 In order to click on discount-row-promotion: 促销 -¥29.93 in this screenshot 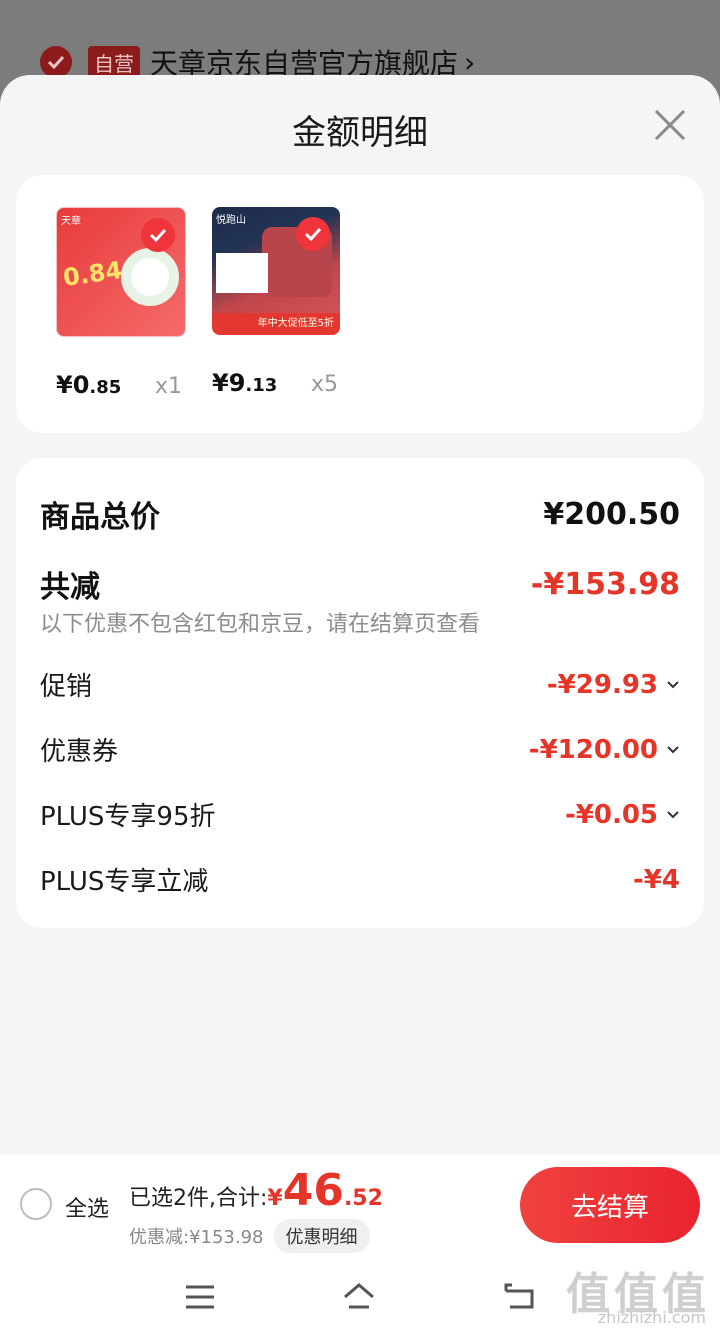, I will do `click(360, 684)`.